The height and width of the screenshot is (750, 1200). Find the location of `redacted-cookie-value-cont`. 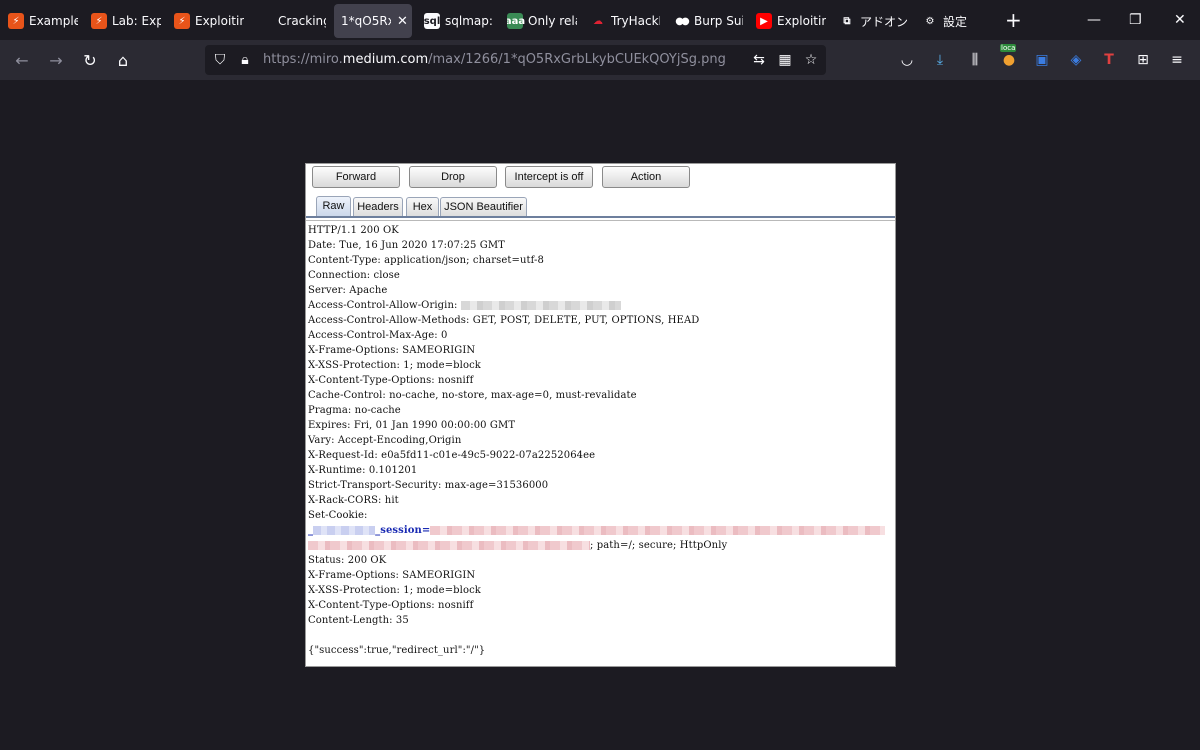

redacted-cookie-value-cont is located at coordinates (449, 545).